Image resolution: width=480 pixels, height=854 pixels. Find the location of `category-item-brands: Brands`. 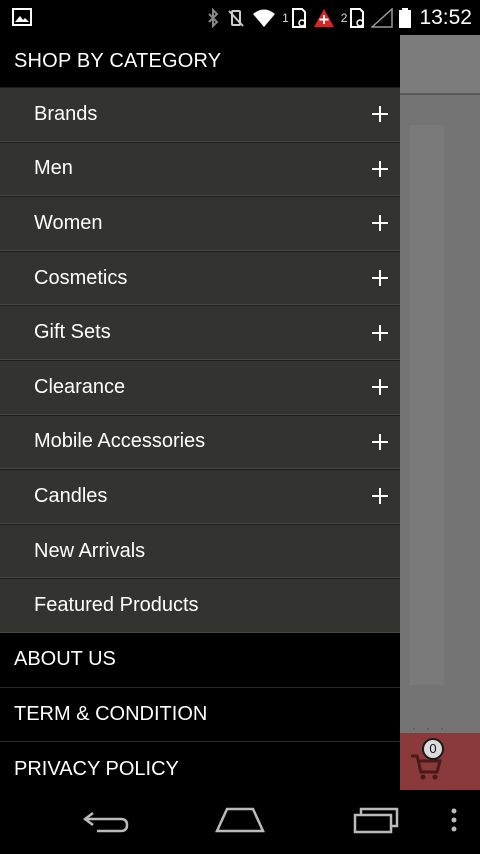

category-item-brands: Brands is located at coordinates (200, 114).